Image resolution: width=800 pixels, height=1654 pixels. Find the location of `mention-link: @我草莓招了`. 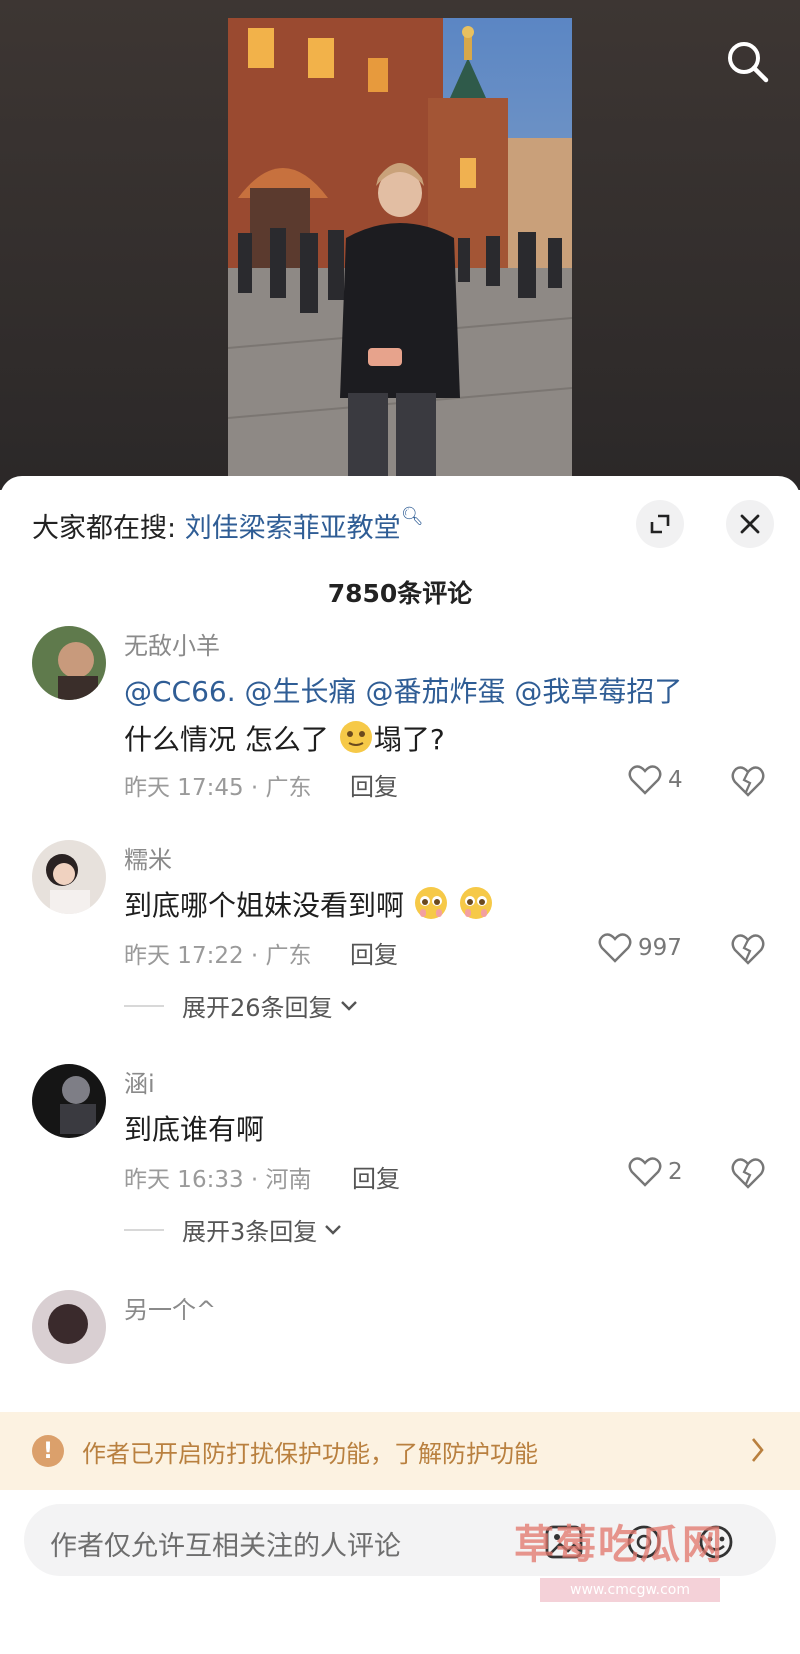

mention-link: @我草莓招了 is located at coordinates (598, 691).